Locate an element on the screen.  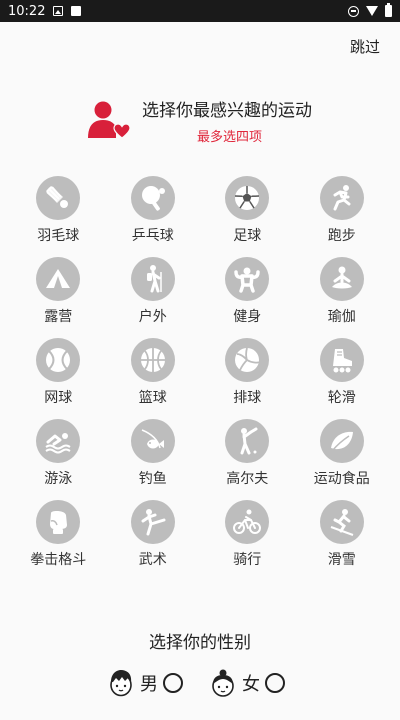
wifi-icon is located at coordinates (372, 11).